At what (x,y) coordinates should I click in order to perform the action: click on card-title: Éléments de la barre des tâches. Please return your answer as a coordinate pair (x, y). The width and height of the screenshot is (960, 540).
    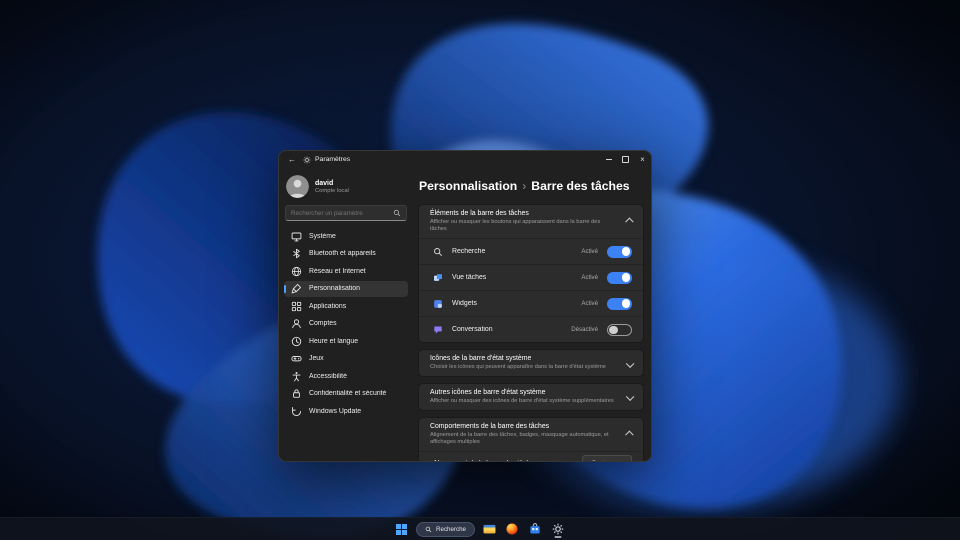
    Looking at the image, I should click on (479, 213).